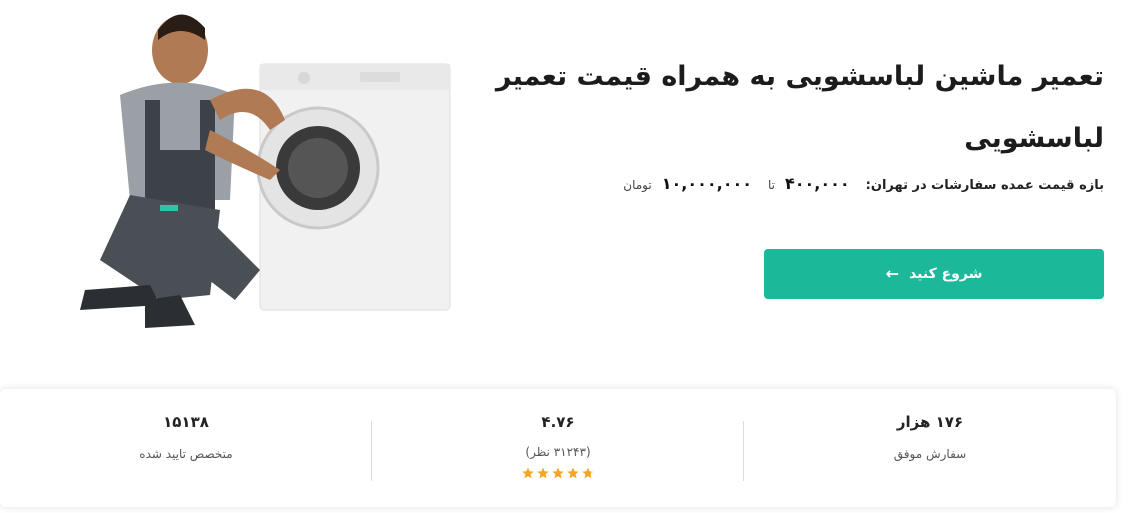 The image size is (1132, 513). What do you see at coordinates (558, 422) in the screenshot?
I see `stat-rating-value: ۴.۷۶` at bounding box center [558, 422].